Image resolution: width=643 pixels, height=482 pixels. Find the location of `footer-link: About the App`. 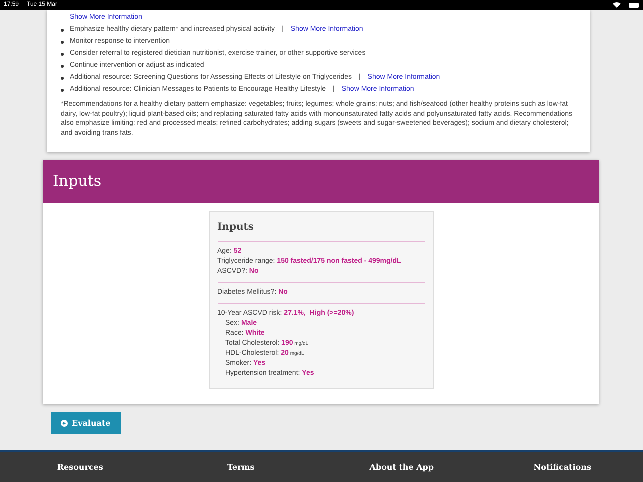

footer-link: About the App is located at coordinates (402, 467).